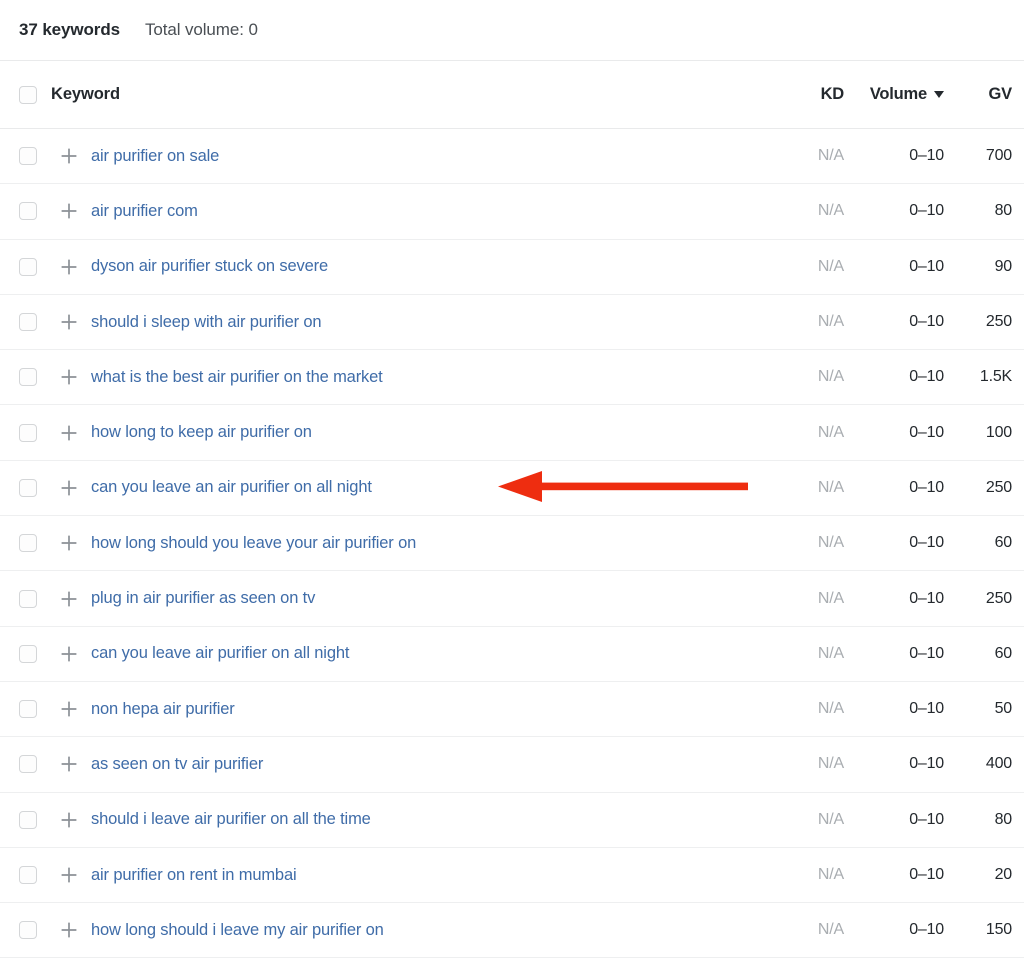 Image resolution: width=1024 pixels, height=967 pixels. I want to click on column-header-kd: KD, so click(801, 94).